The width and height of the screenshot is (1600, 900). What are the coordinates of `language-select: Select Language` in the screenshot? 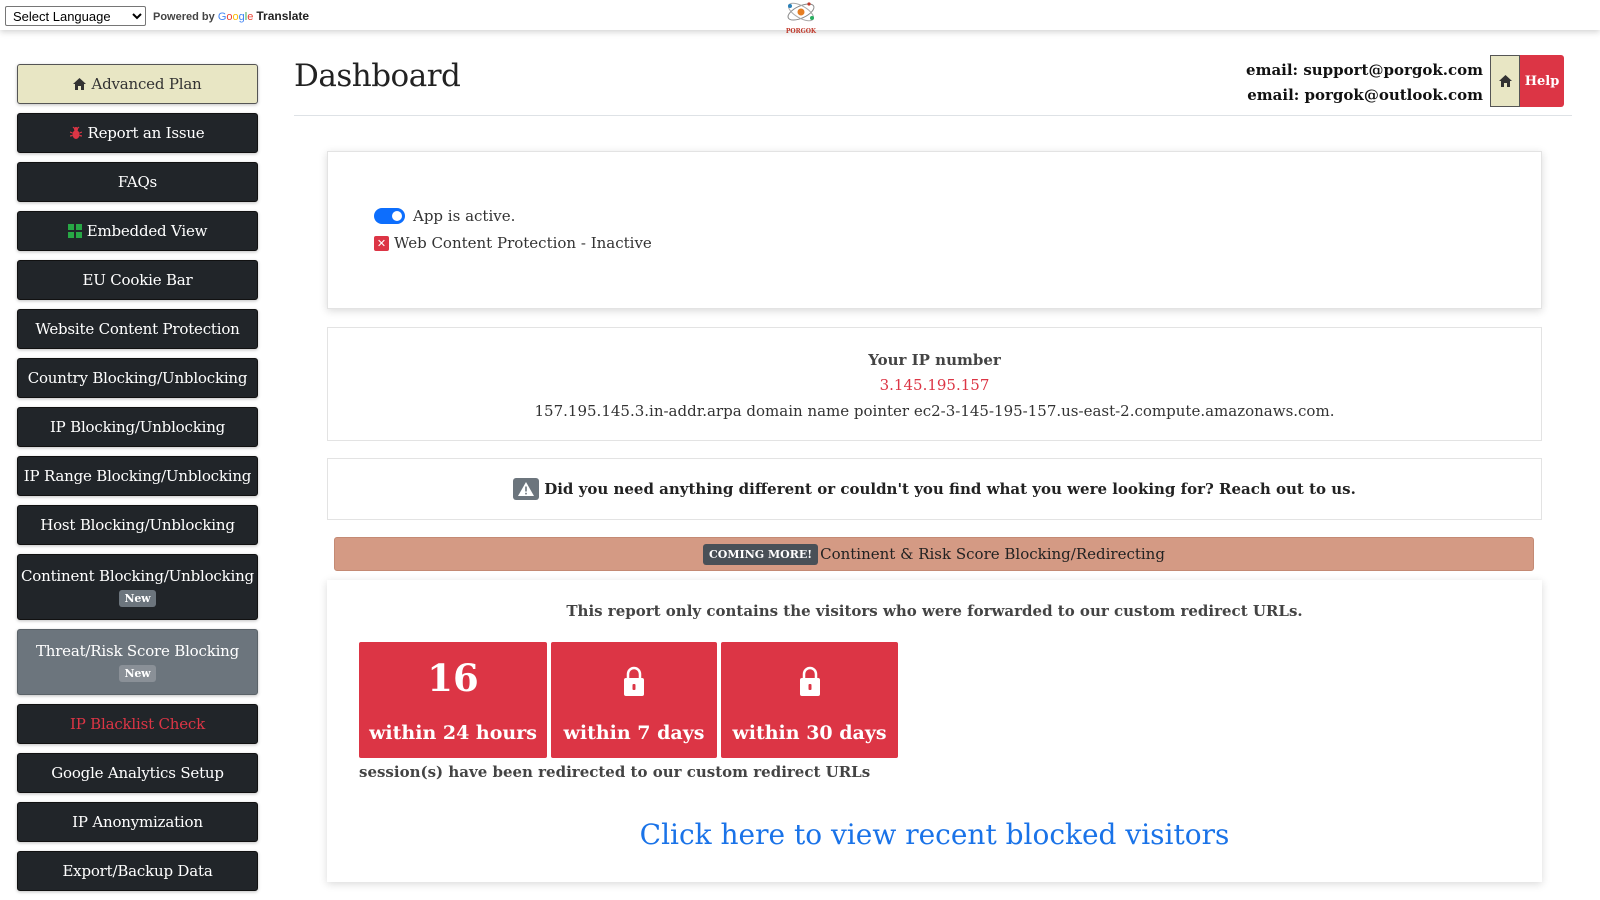 It's located at (75, 16).